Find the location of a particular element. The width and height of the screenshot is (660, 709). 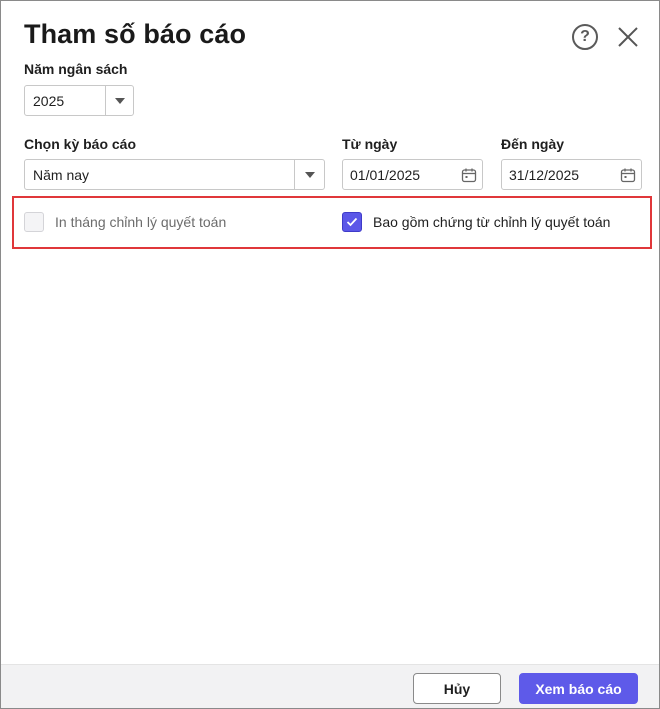

help-button: ? is located at coordinates (585, 37).